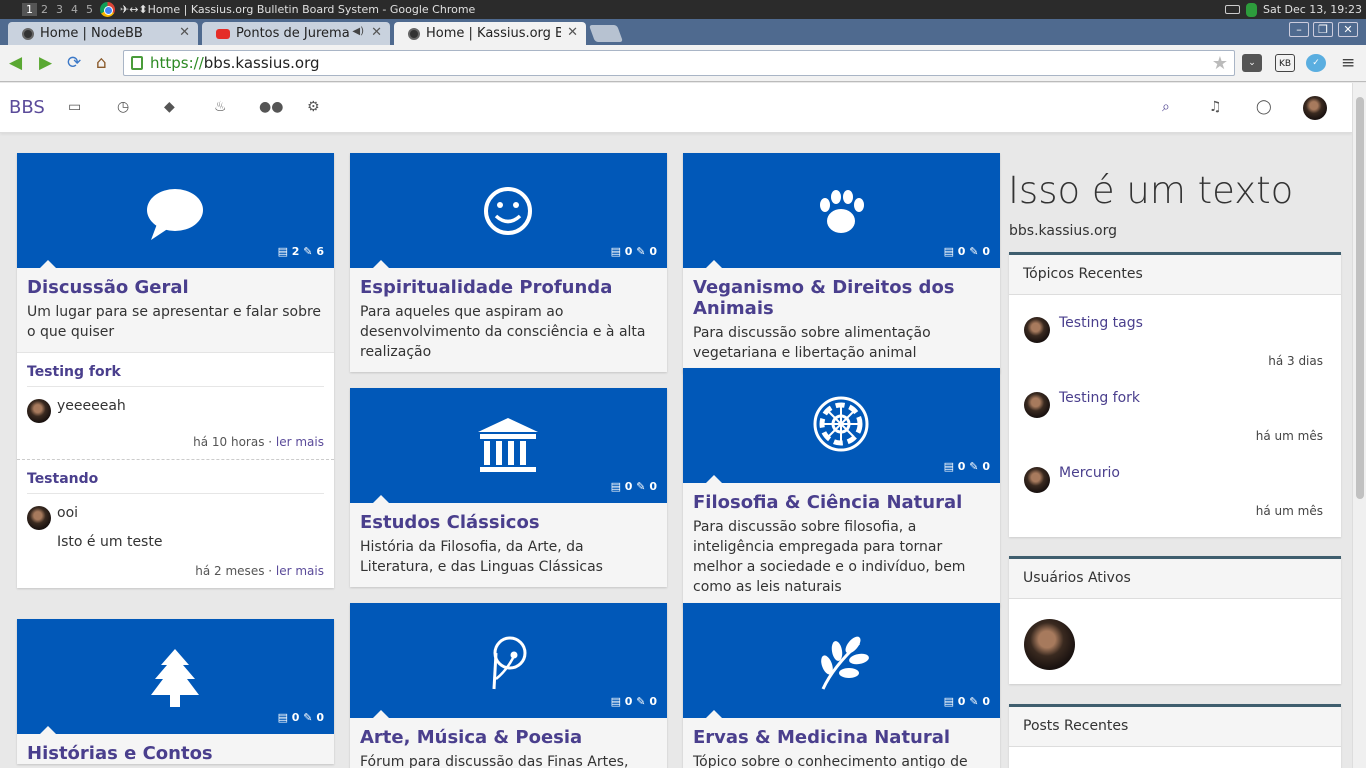 The height and width of the screenshot is (768, 1366). What do you see at coordinates (29, 9) in the screenshot?
I see `workspace-1: 1` at bounding box center [29, 9].